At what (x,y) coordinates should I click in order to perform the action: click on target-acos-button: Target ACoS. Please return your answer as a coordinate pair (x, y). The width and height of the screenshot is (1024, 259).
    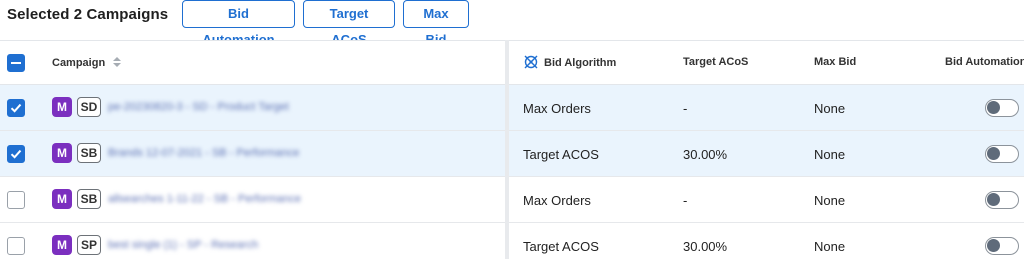
    Looking at the image, I should click on (349, 23).